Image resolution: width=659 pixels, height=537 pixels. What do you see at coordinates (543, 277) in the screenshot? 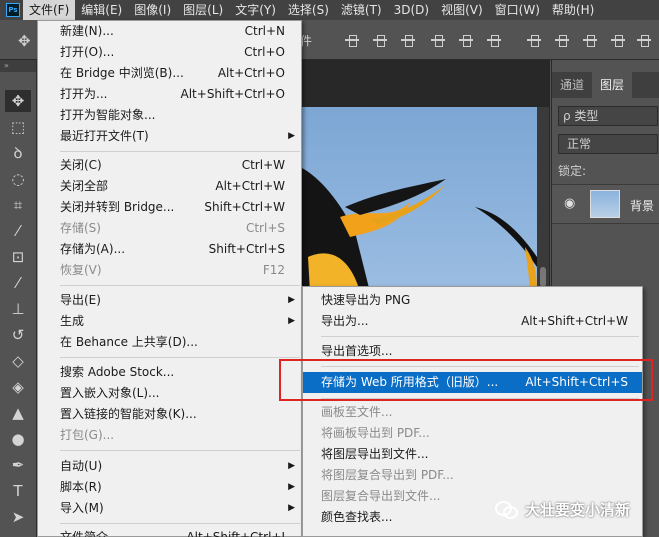
I see `scrollbar-thumb` at bounding box center [543, 277].